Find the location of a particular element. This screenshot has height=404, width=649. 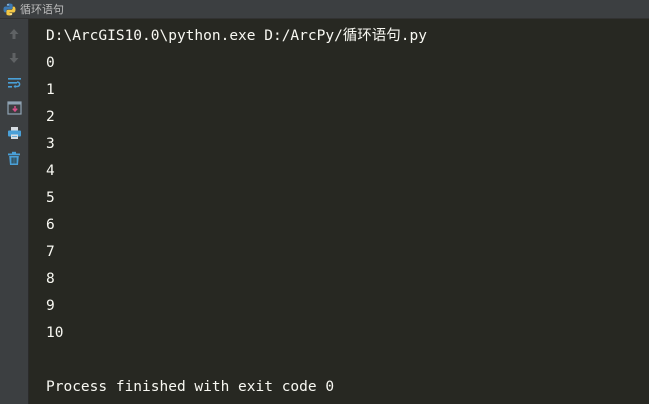

soft-wrap-icon is located at coordinates (14, 83).